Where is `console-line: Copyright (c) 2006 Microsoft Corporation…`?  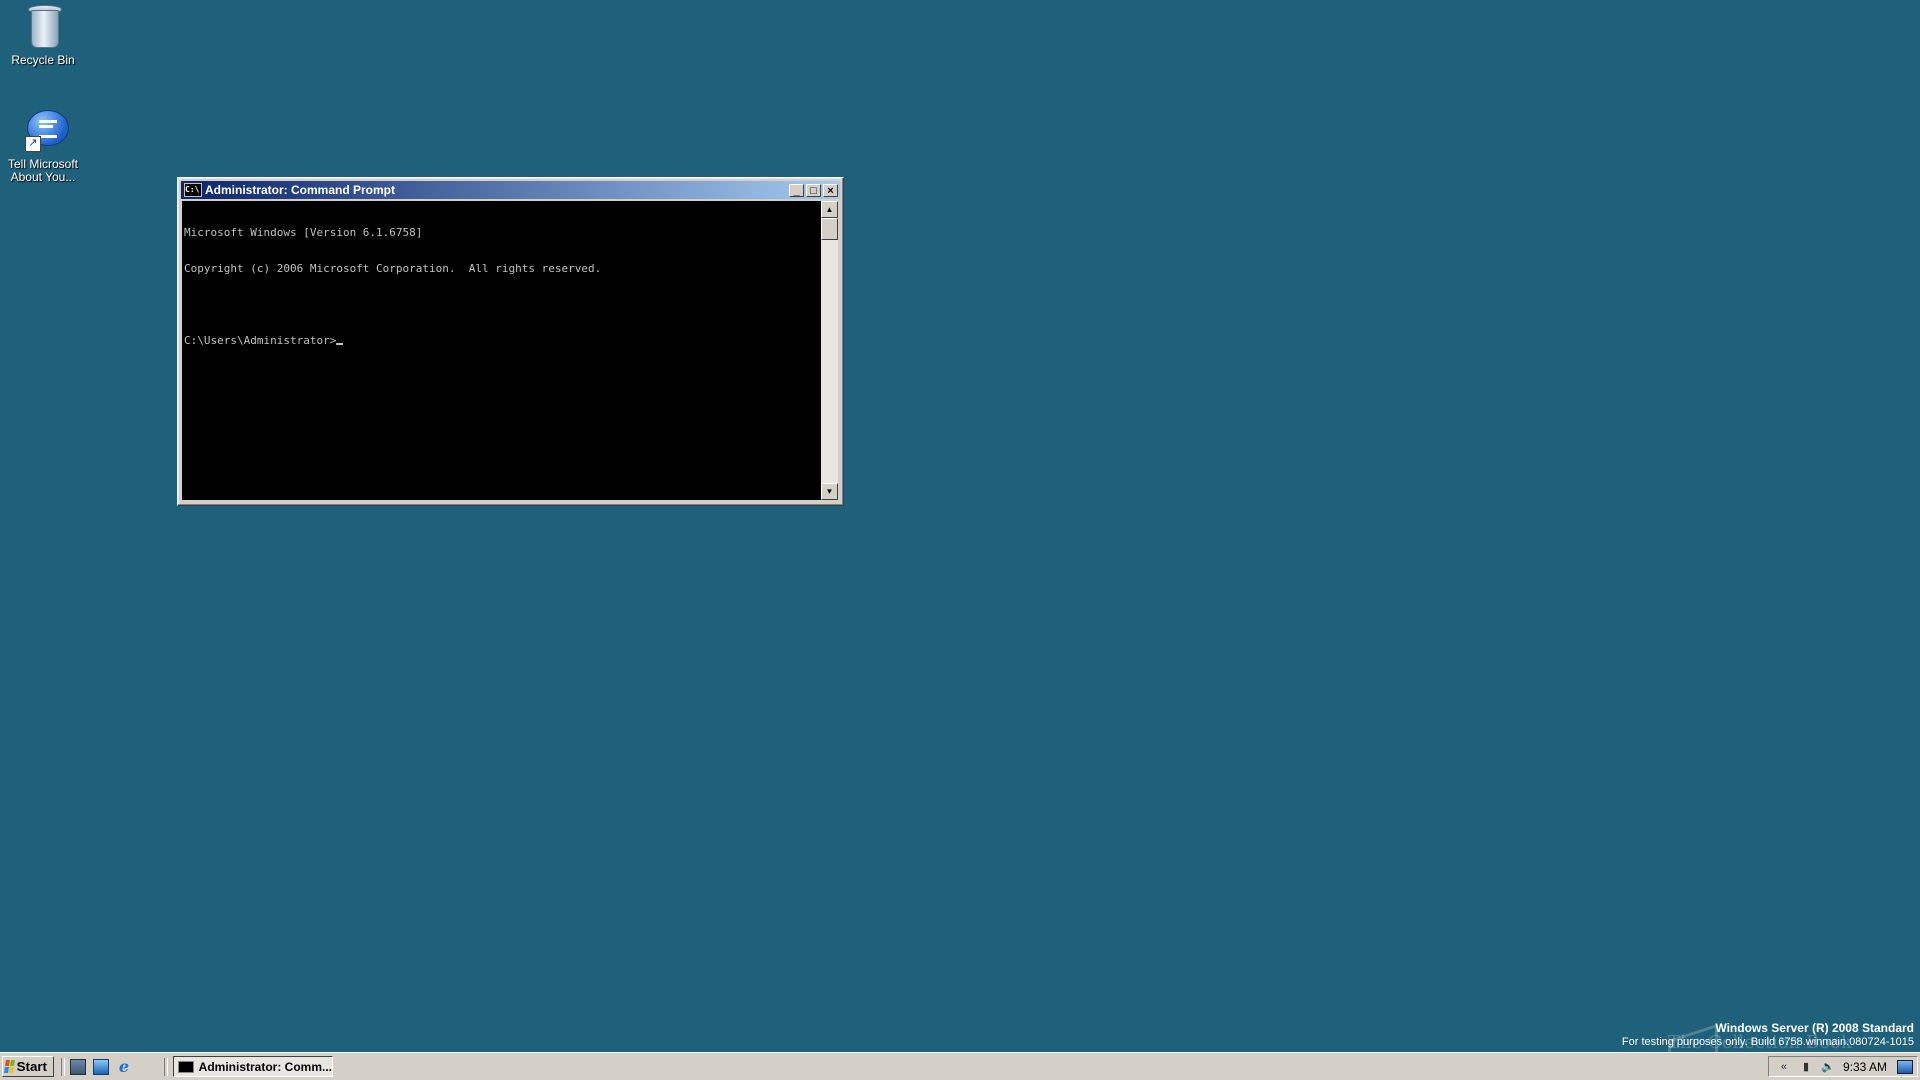 console-line: Copyright (c) 2006 Microsoft Corporation… is located at coordinates (393, 268).